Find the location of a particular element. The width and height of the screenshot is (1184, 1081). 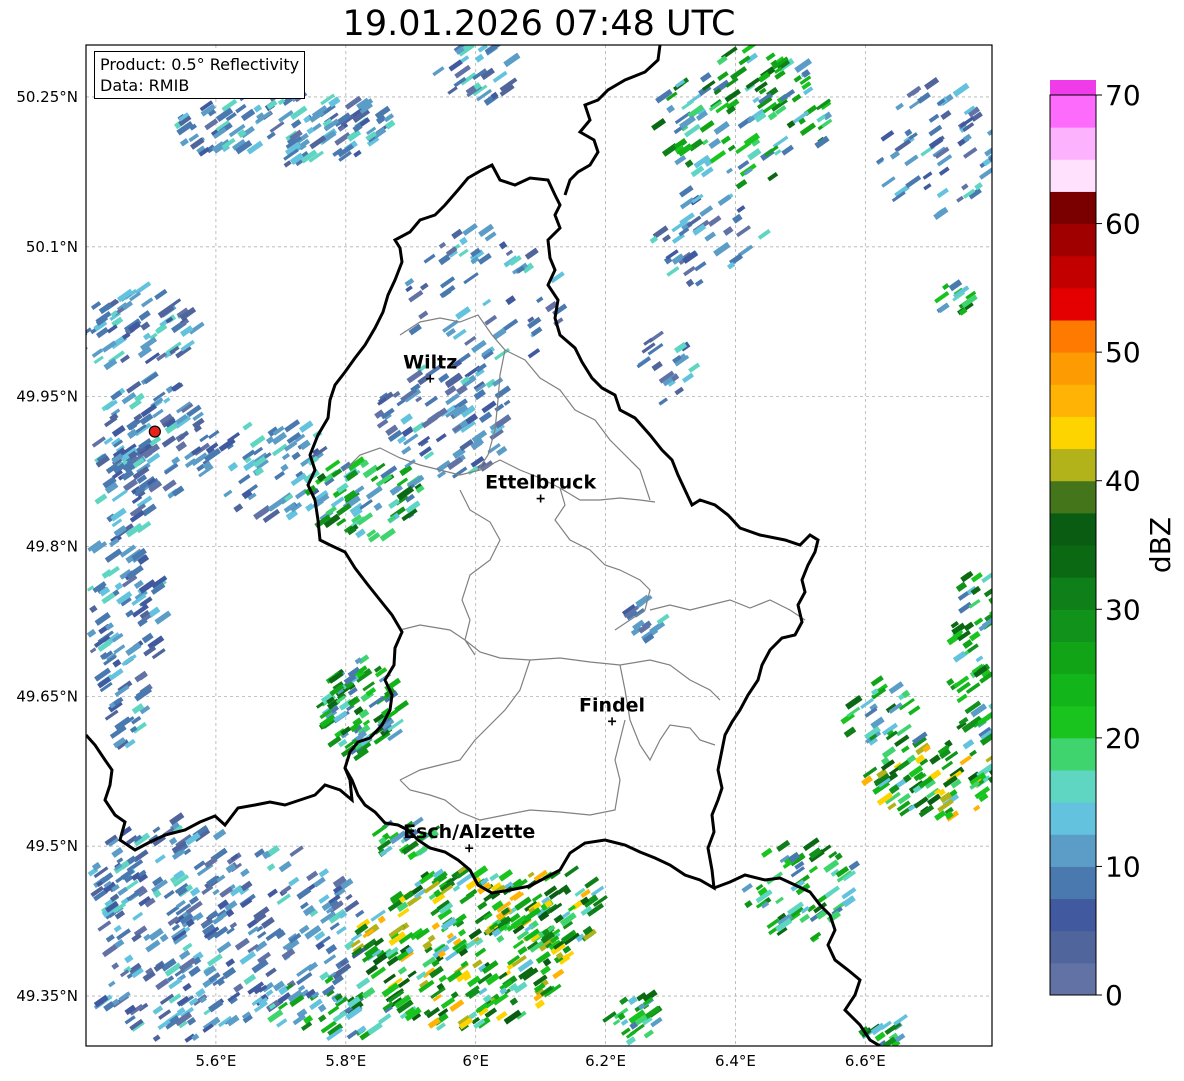

lat-tick-label: 50.1°N is located at coordinates (52, 247).